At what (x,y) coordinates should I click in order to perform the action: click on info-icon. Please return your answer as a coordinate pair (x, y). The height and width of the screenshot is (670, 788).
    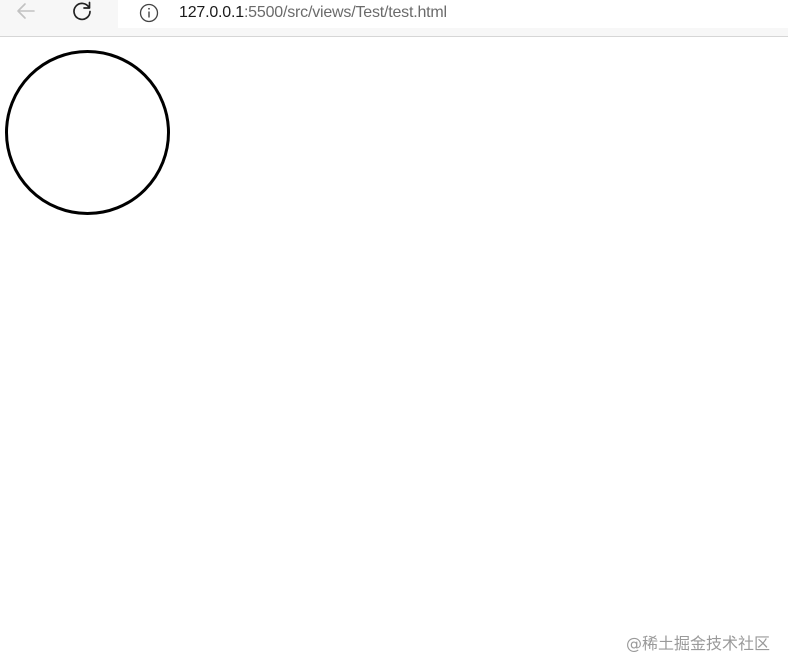
    Looking at the image, I should click on (149, 13).